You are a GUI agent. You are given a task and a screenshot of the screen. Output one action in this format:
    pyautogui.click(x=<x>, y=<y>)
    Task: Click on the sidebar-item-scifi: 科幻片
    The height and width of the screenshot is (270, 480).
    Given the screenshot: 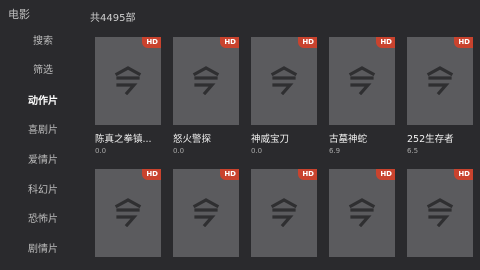 What is the action you would take?
    pyautogui.click(x=43, y=191)
    